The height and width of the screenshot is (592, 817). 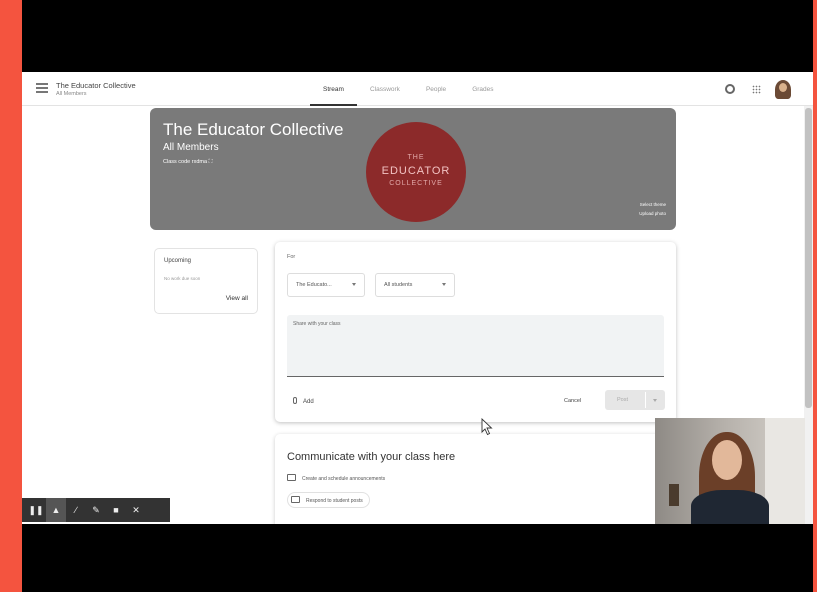 What do you see at coordinates (653, 204) in the screenshot?
I see `select-theme-link: Select theme` at bounding box center [653, 204].